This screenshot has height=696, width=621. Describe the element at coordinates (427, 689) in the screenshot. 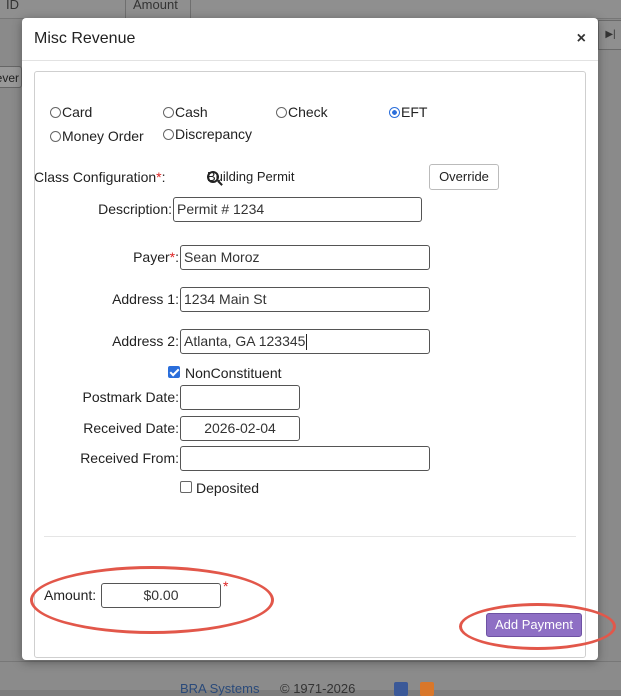

I see `rss-icon` at that location.